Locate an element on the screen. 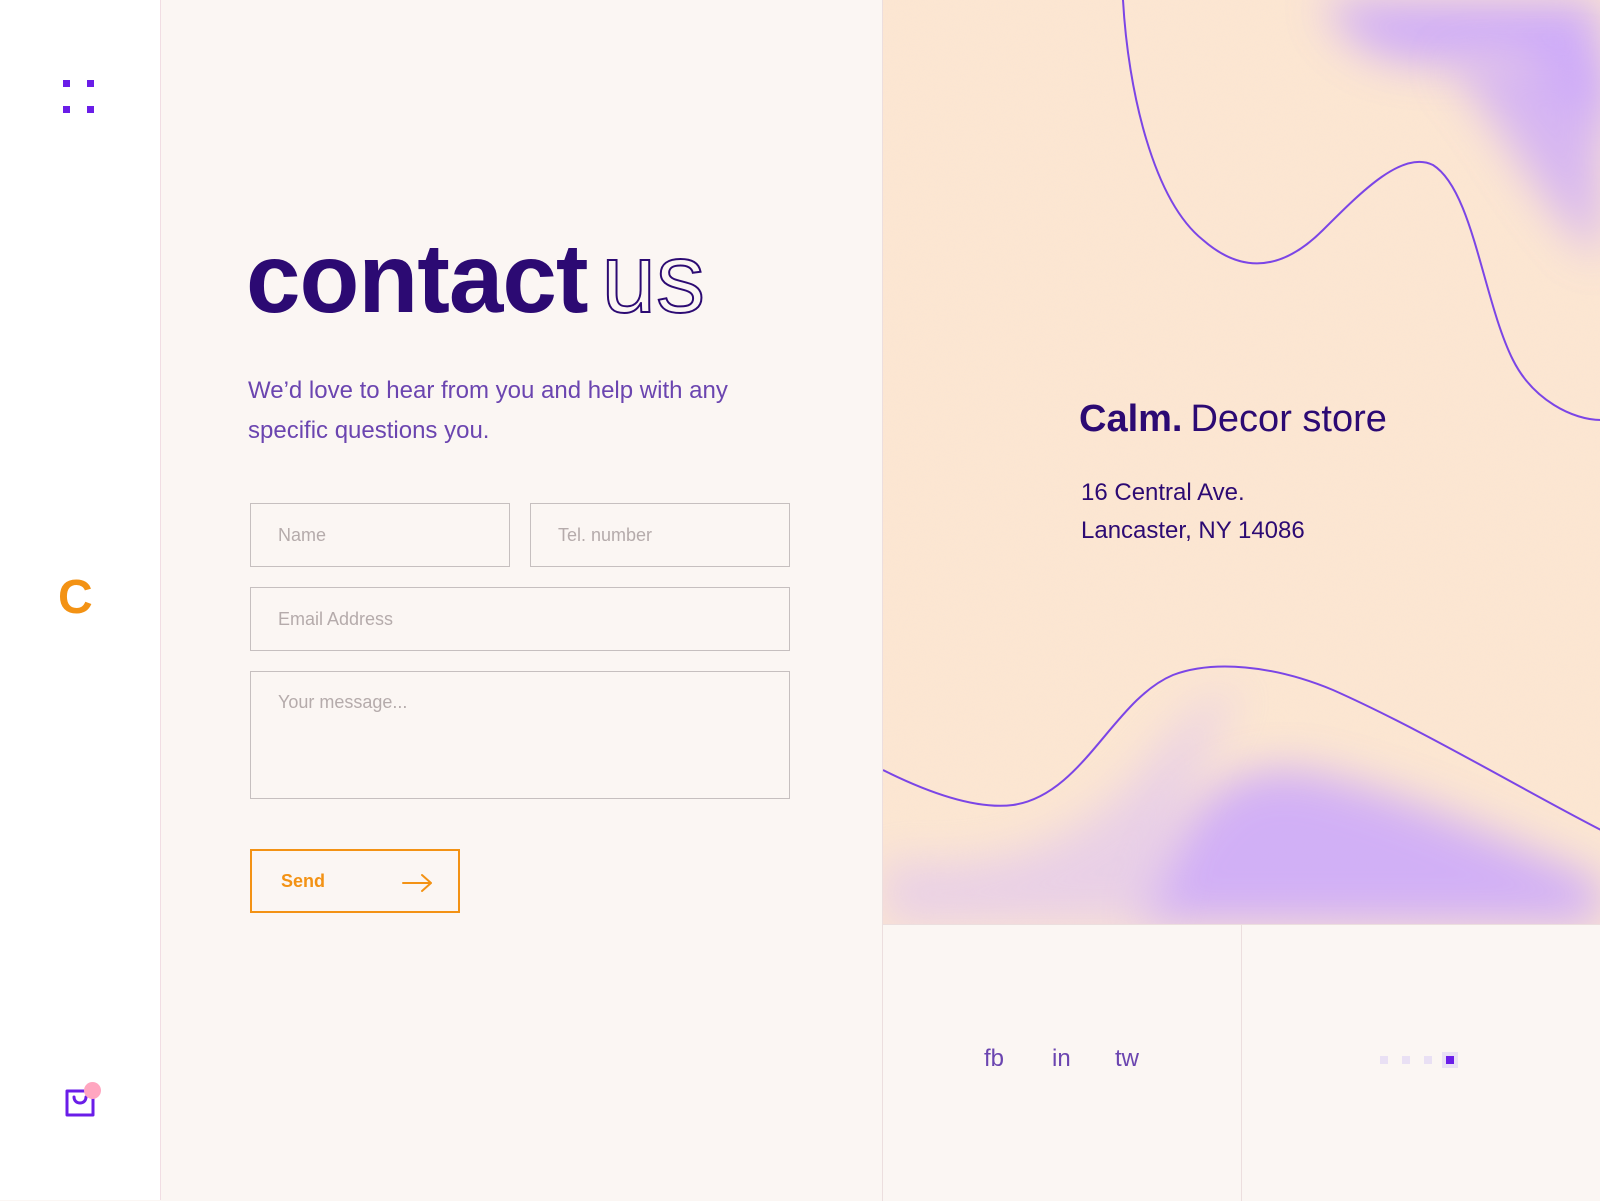  social-link-twitter: tw is located at coordinates (1127, 1059).